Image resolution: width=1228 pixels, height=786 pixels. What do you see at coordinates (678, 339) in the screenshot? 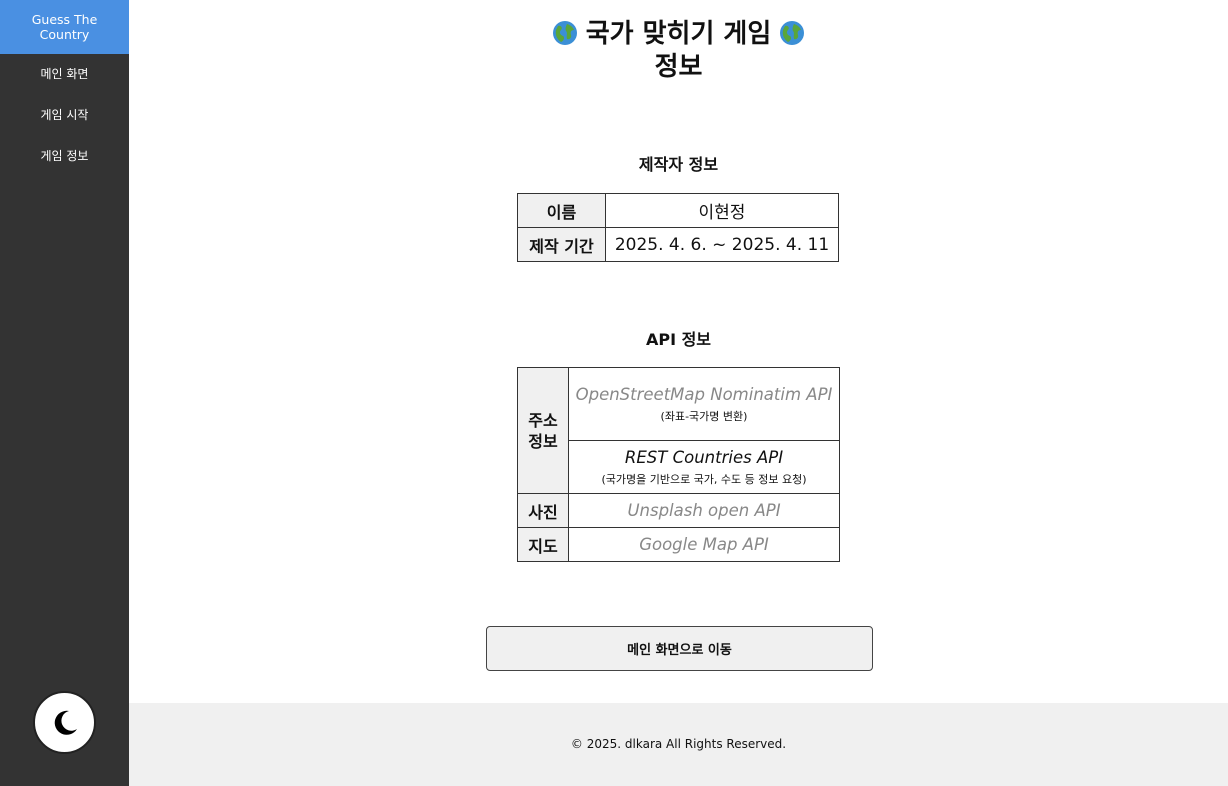
I see `api-section-title: API 정보` at bounding box center [678, 339].